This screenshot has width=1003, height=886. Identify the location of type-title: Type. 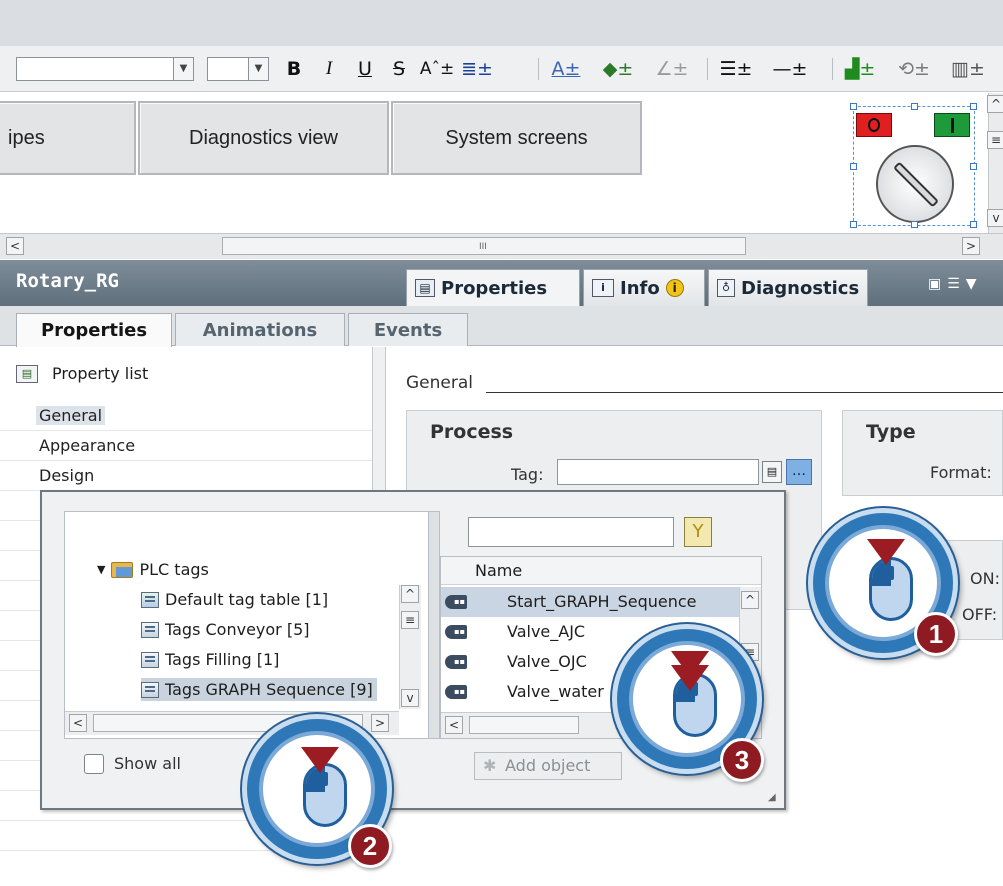
(891, 432).